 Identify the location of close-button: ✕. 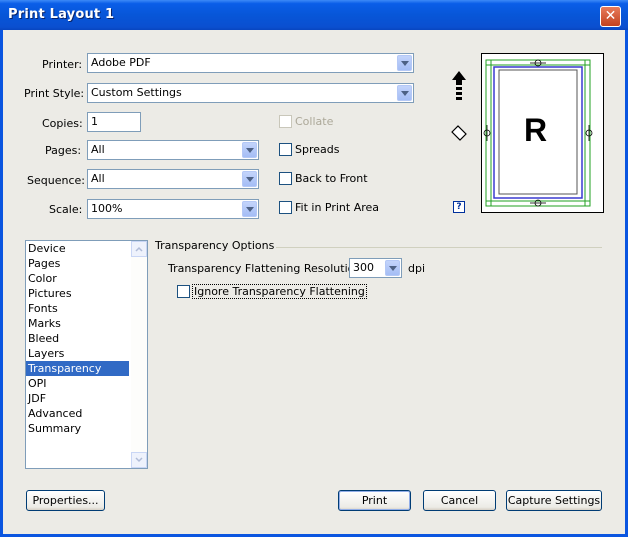
(610, 16).